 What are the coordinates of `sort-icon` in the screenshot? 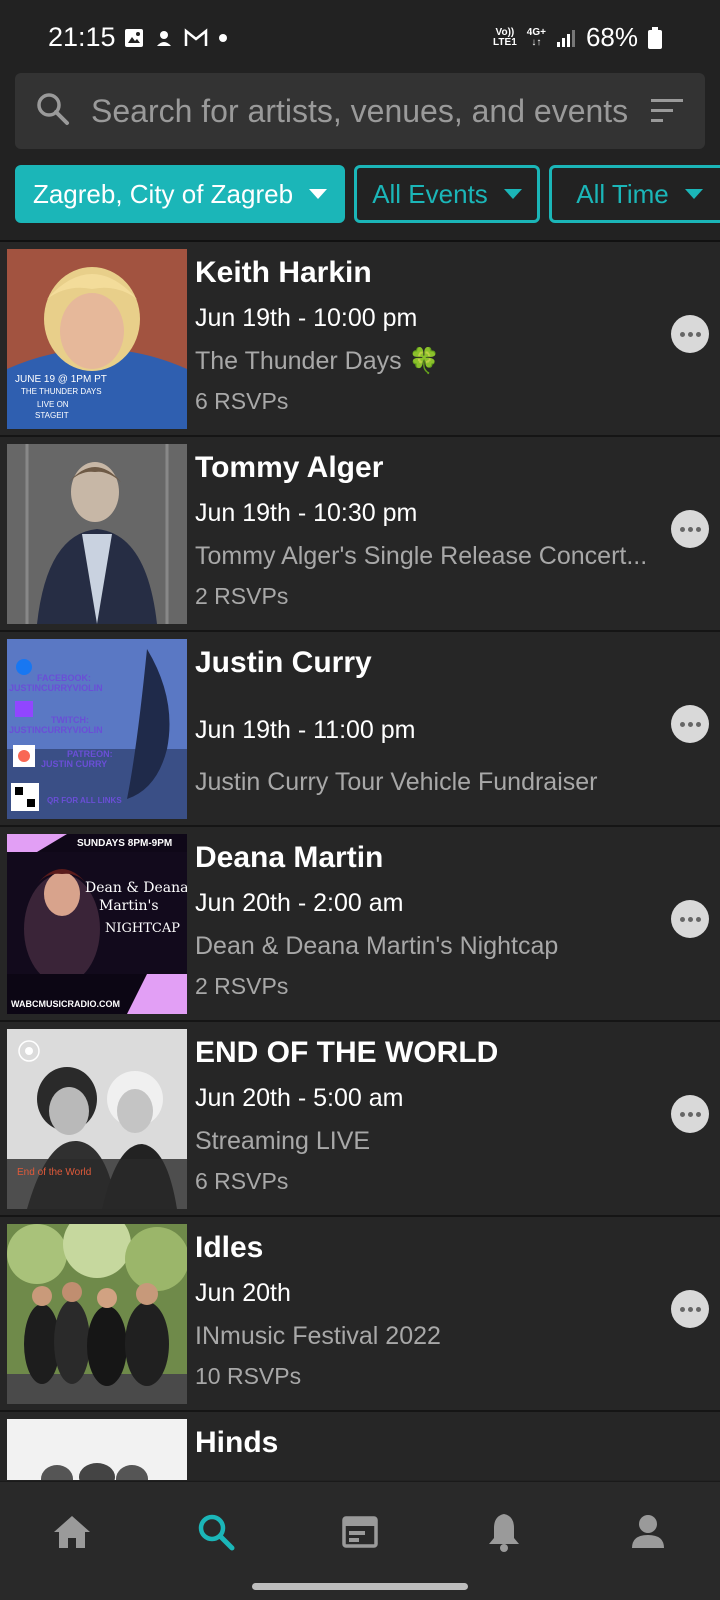 It's located at (667, 111).